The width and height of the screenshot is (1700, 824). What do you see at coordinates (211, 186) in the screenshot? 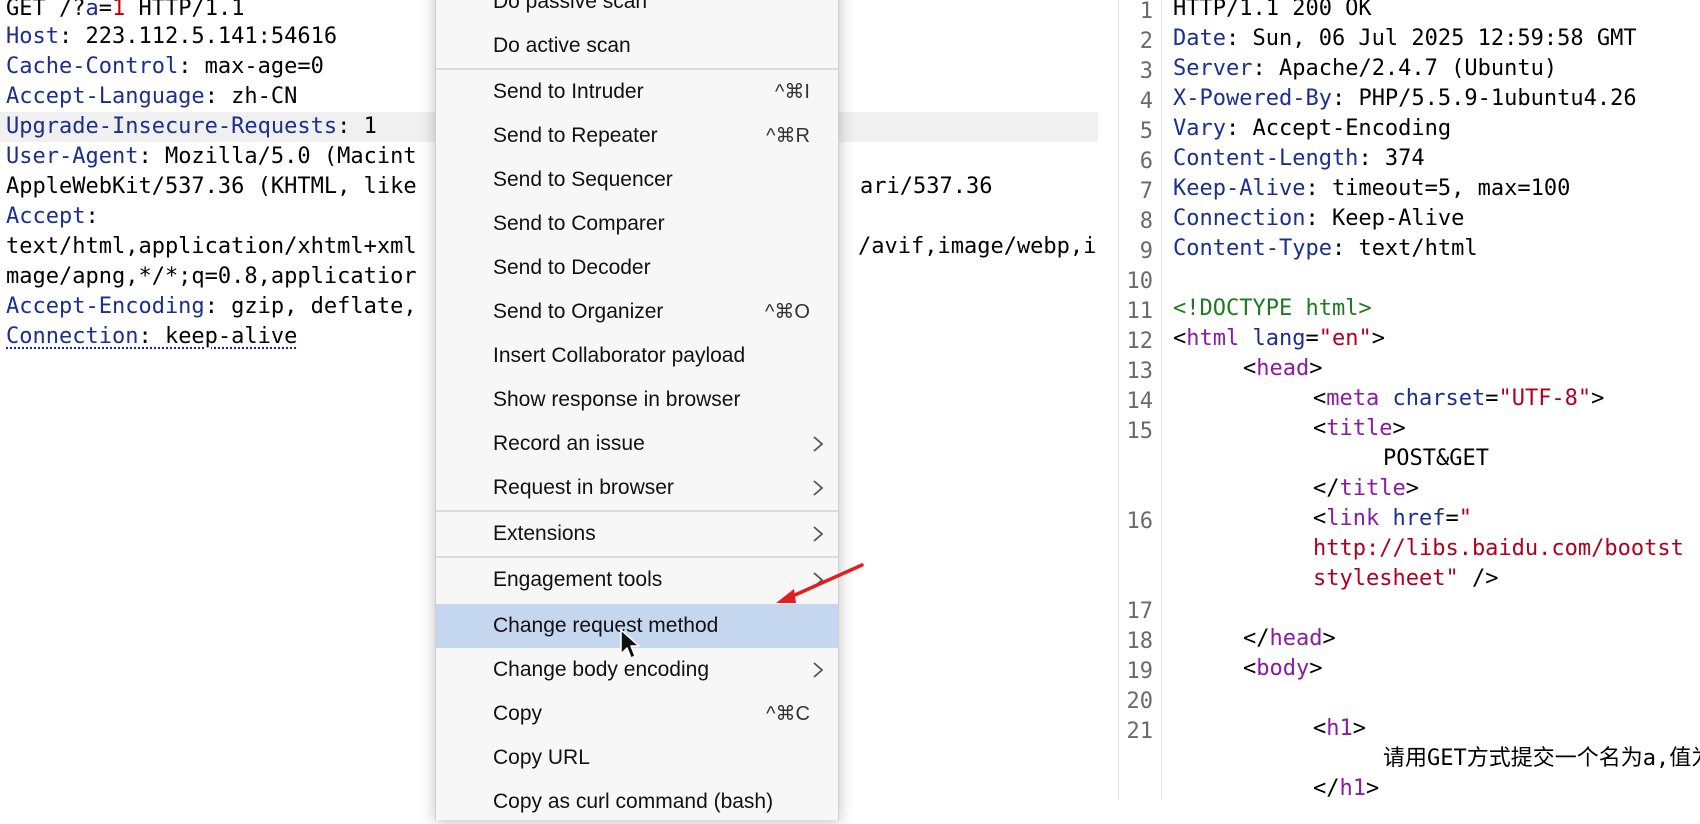
I see `request-user-agent-cont: AppleWebKit/537.36 (KHTML, like` at bounding box center [211, 186].